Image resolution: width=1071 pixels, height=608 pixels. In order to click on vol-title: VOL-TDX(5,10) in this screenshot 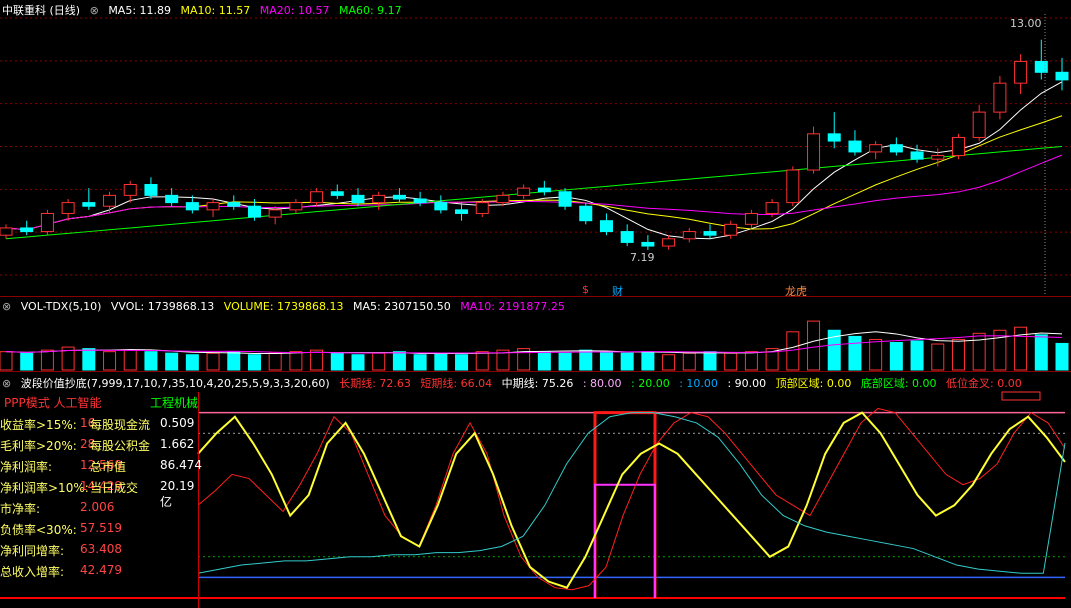, I will do `click(61, 306)`.